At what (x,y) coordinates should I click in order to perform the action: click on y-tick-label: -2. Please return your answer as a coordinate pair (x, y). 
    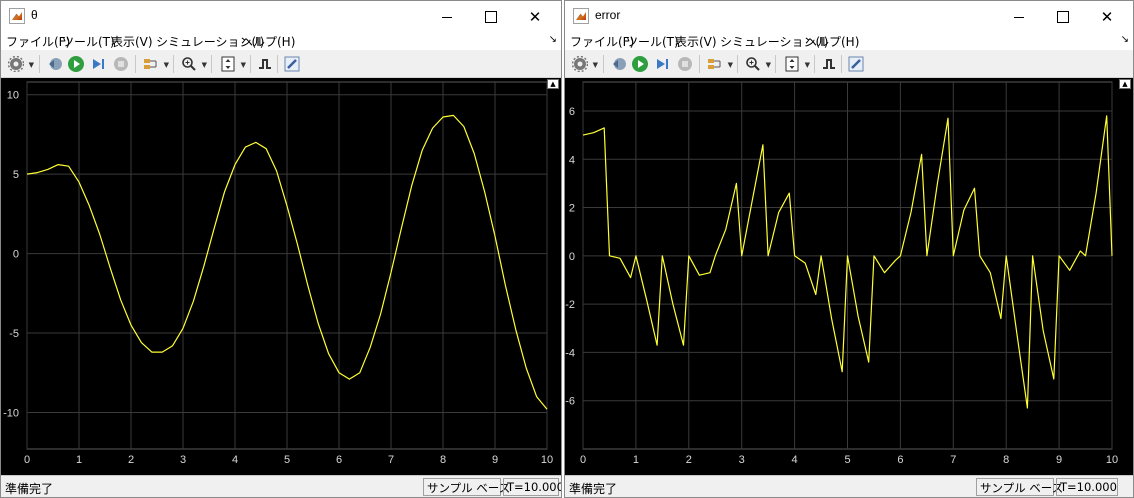
    Looking at the image, I should click on (570, 305).